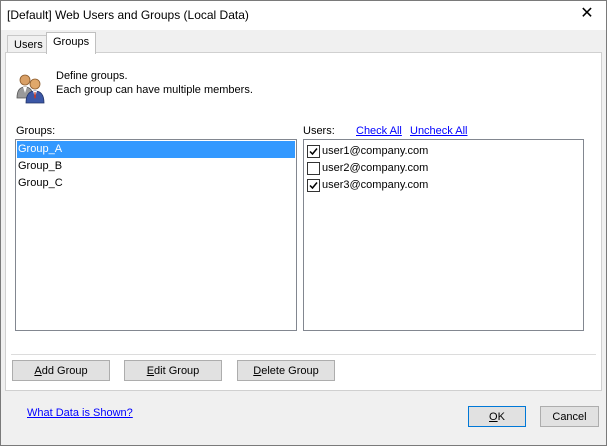  What do you see at coordinates (313, 168) in the screenshot?
I see `user2-checkbox` at bounding box center [313, 168].